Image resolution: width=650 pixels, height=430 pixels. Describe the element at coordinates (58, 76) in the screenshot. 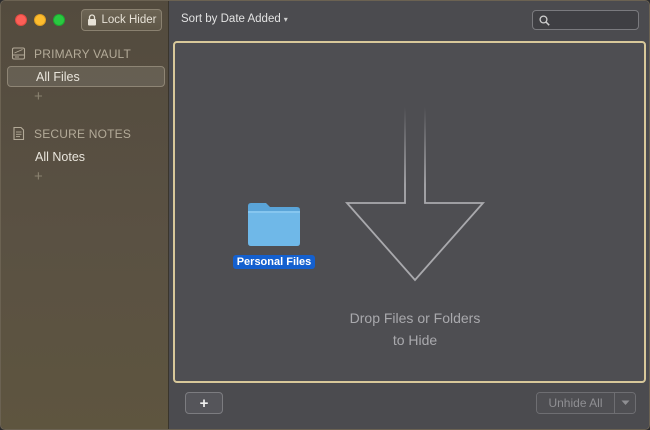

I see `sidebar-item-label: All Files` at that location.